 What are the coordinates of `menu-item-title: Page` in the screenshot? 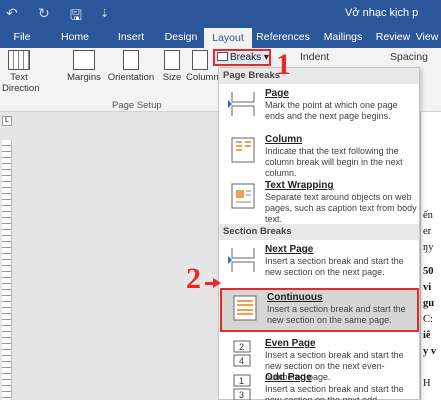 It's located at (277, 93).